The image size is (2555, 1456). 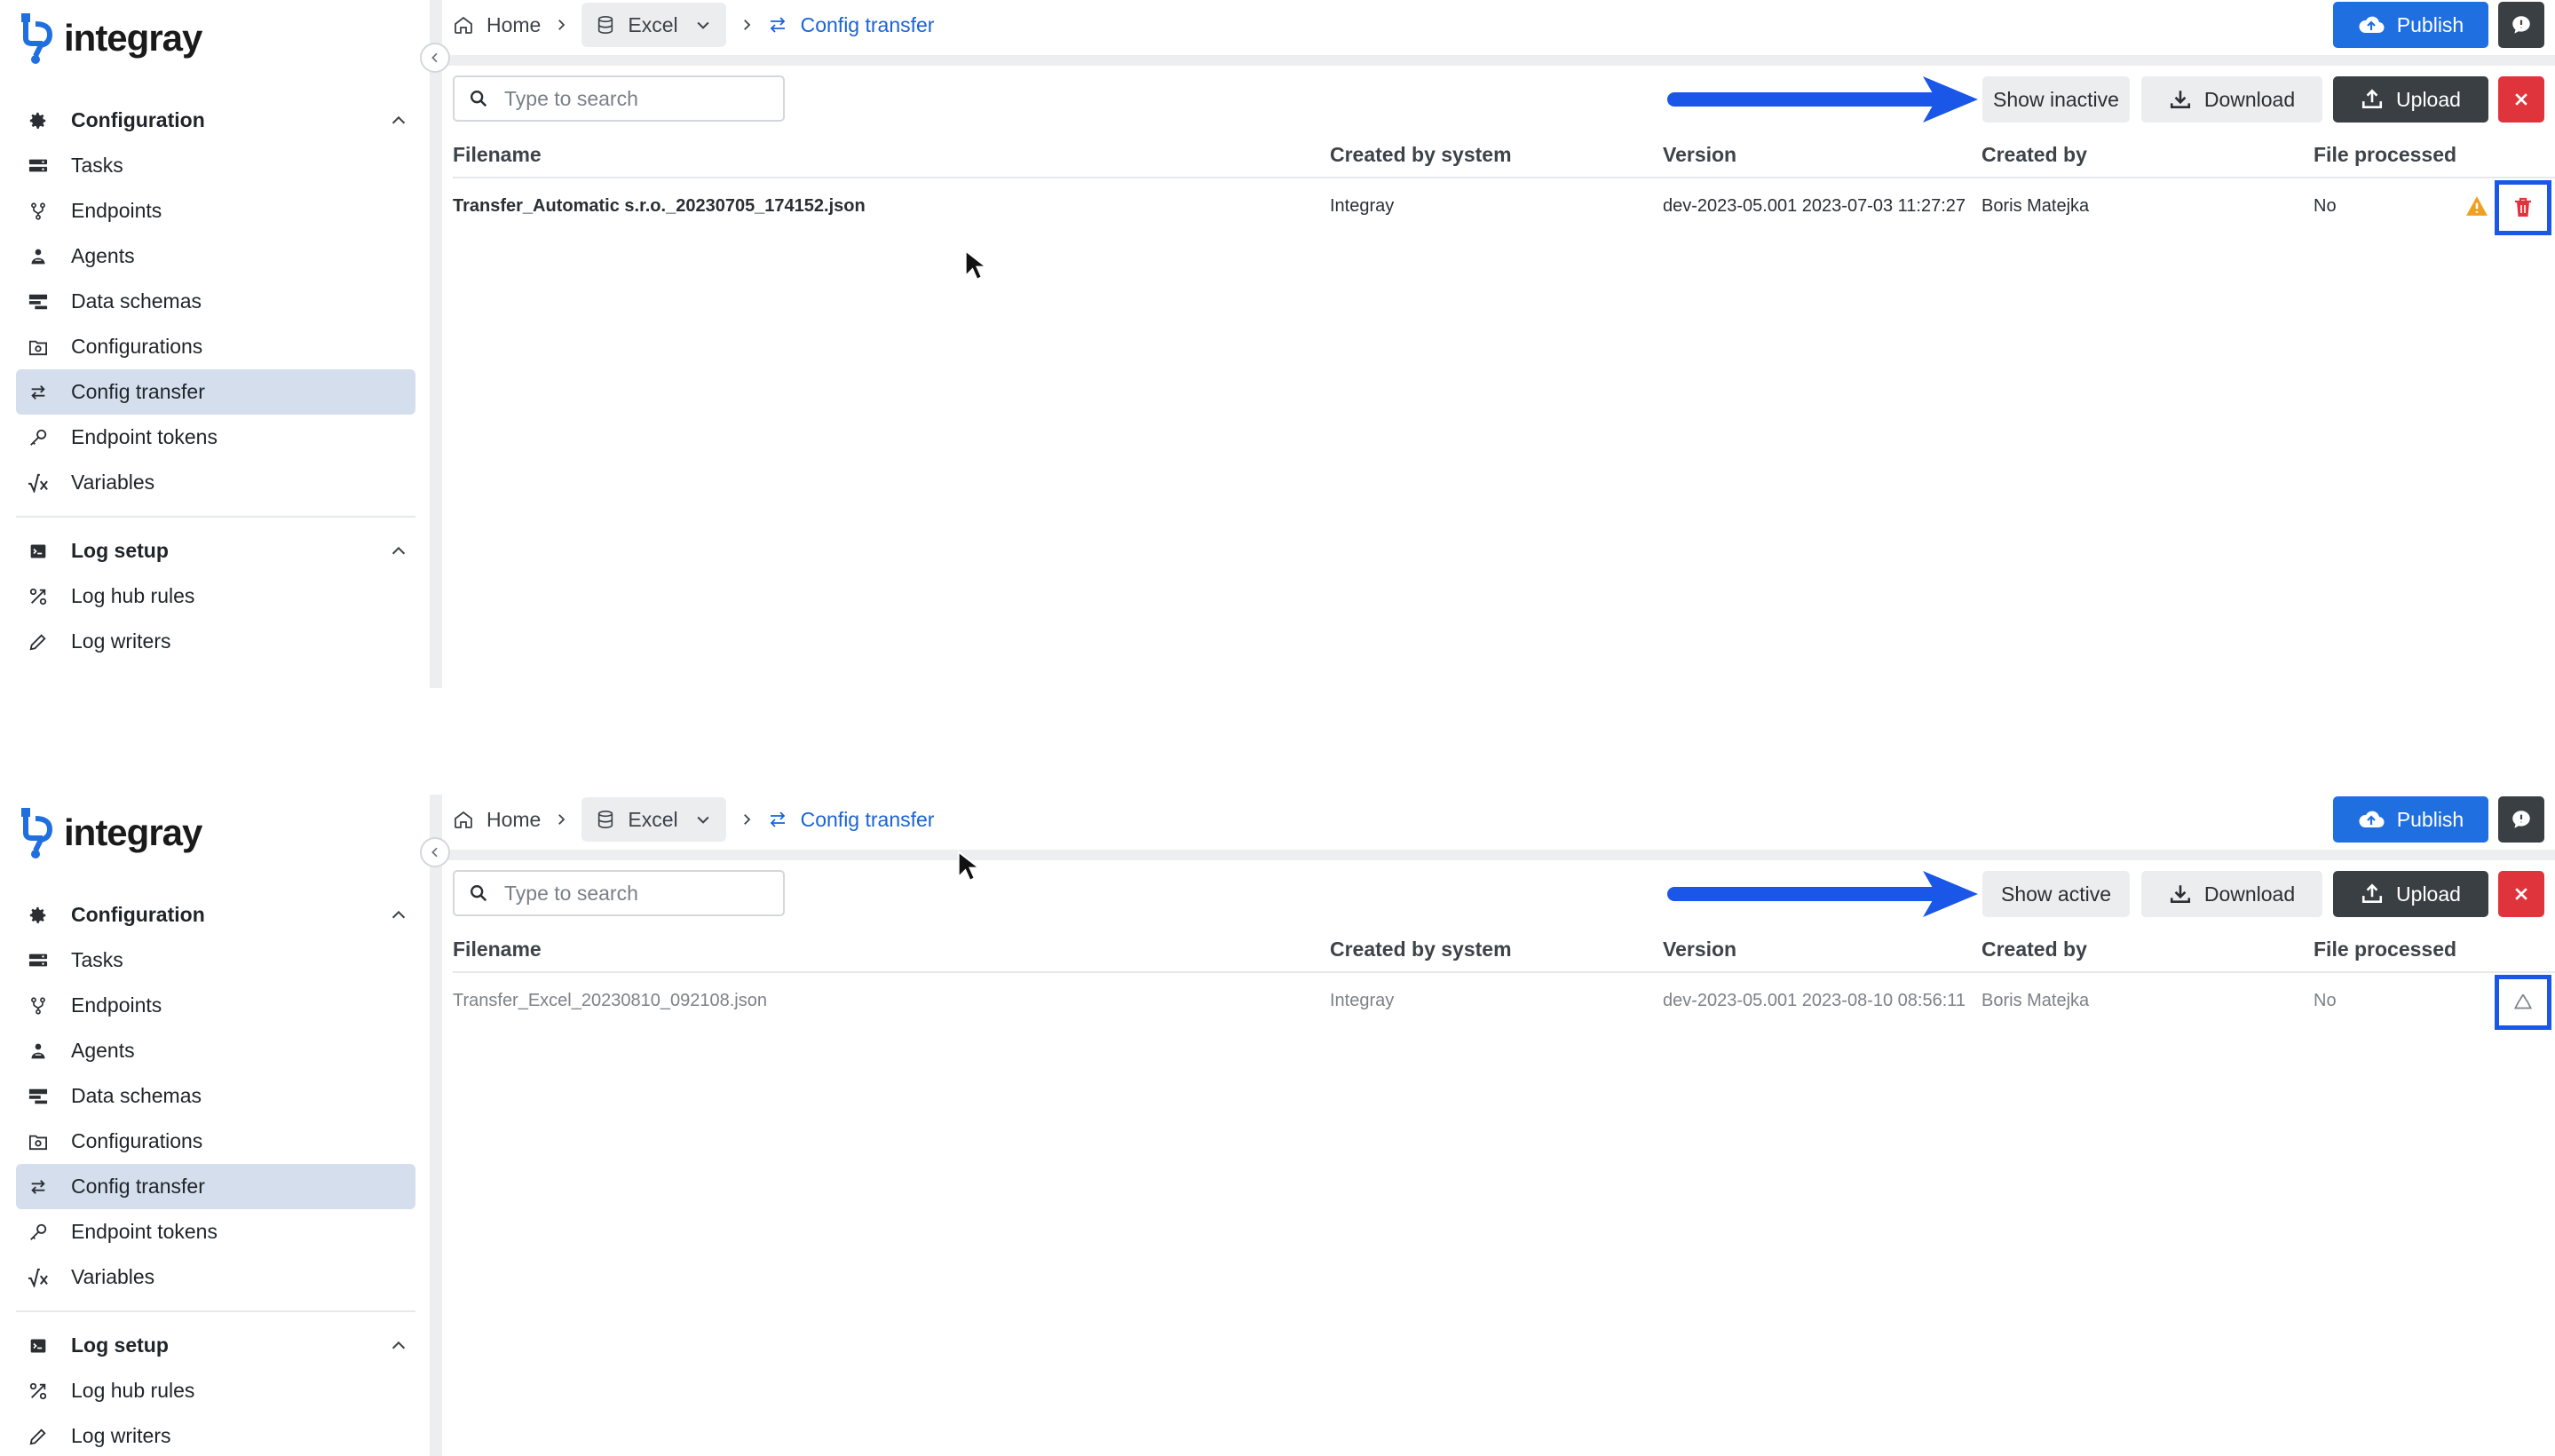 What do you see at coordinates (2180, 99) in the screenshot?
I see `download-icon` at bounding box center [2180, 99].